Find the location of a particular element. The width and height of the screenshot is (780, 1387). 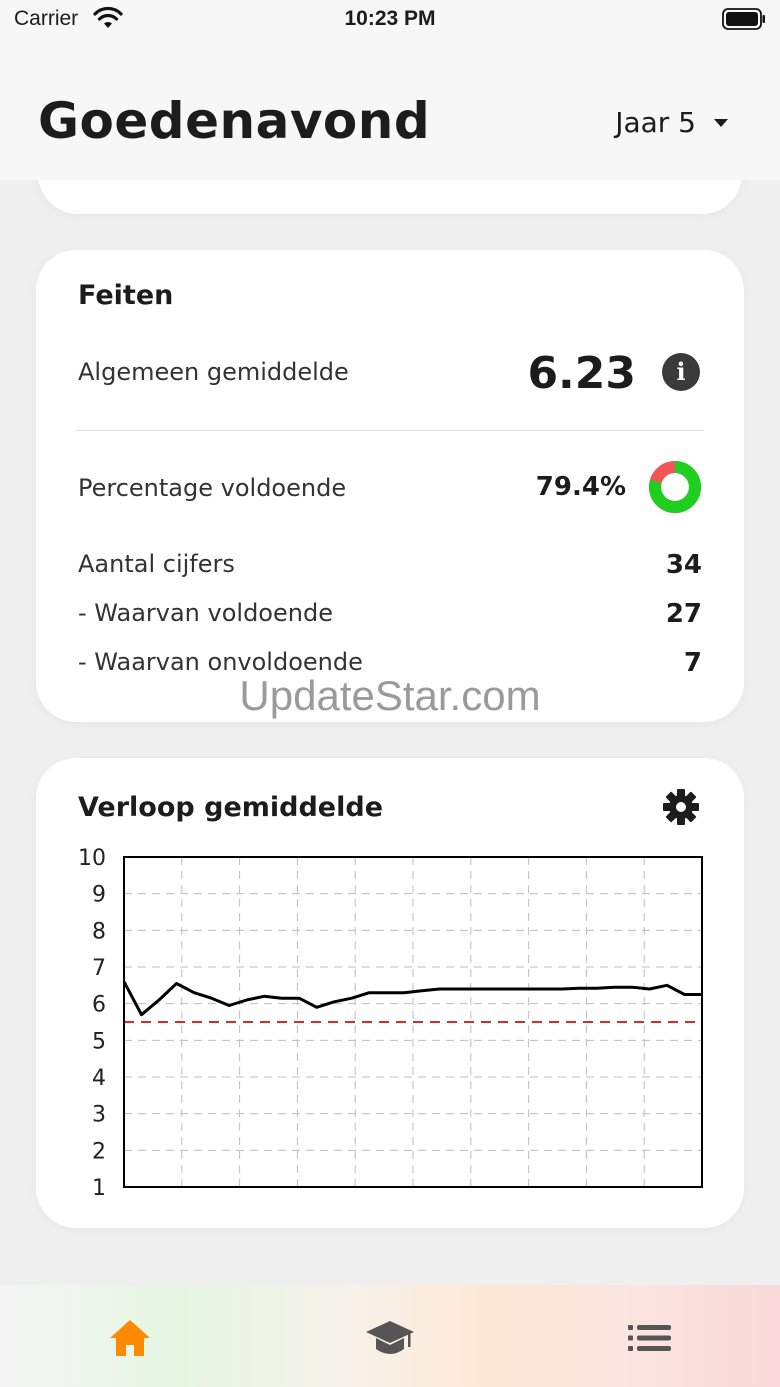

caret-down-icon is located at coordinates (721, 122).